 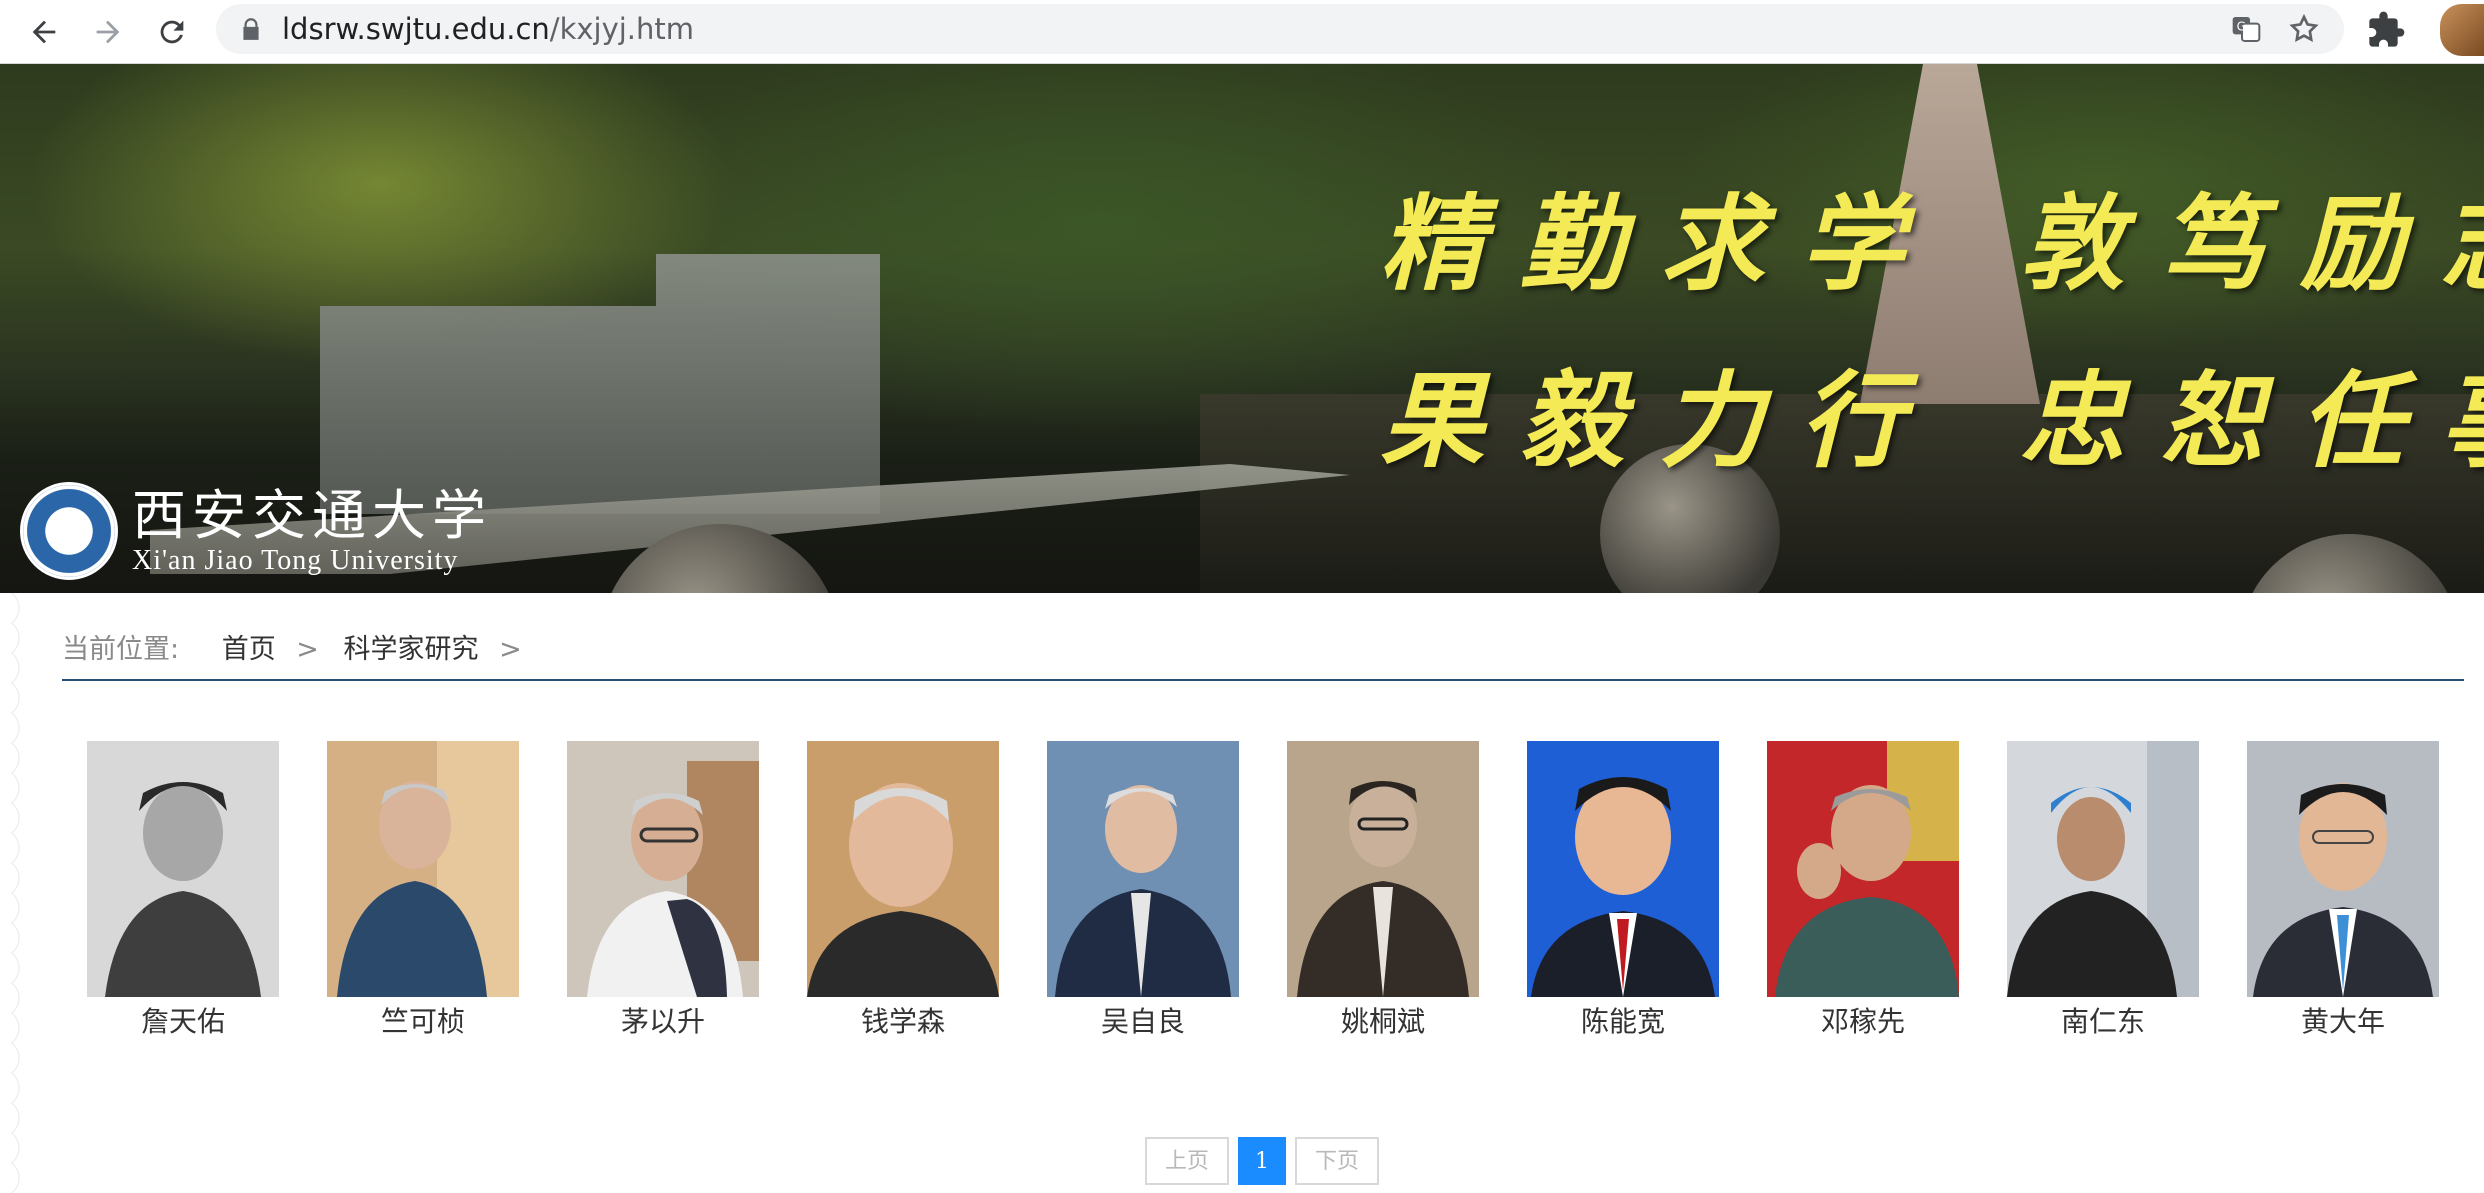 What do you see at coordinates (2252, 243) in the screenshot?
I see `motto-phrase: 敦笃励志` at bounding box center [2252, 243].